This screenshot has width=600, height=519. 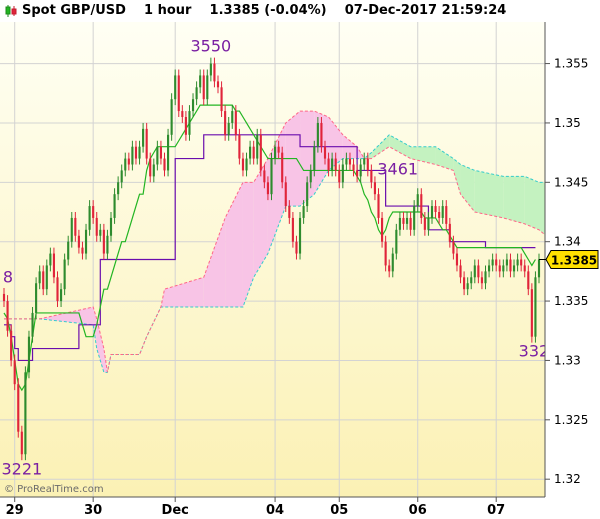 What do you see at coordinates (496, 510) in the screenshot?
I see `x-tick-label: 07` at bounding box center [496, 510].